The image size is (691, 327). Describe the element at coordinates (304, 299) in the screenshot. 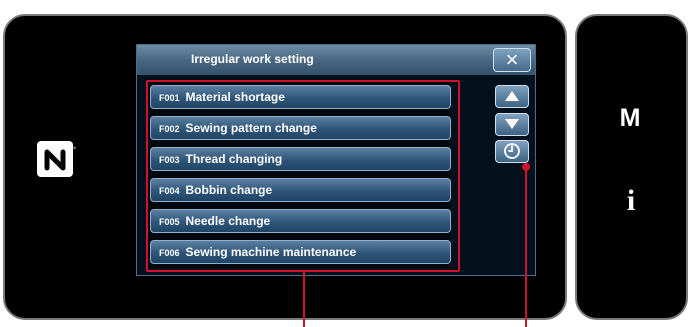

I see `list-callout-line` at that location.